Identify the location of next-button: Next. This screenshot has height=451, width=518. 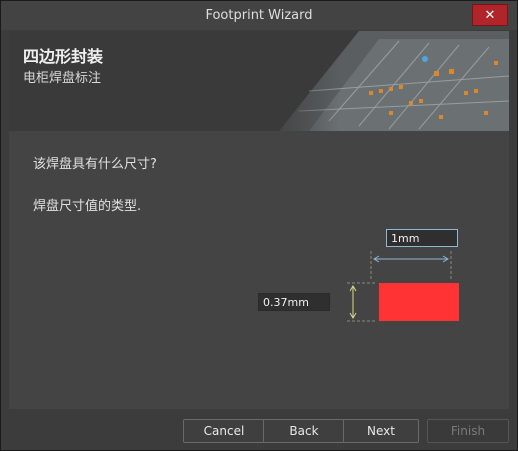
(381, 431).